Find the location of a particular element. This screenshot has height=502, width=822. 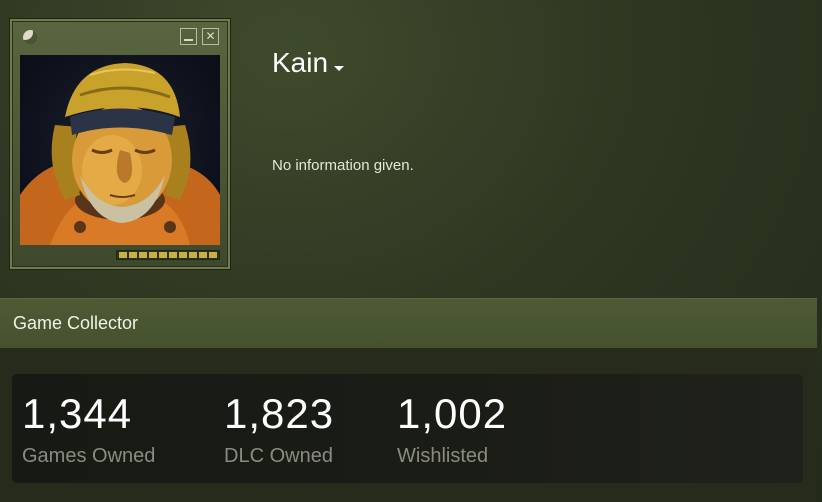

stat-label: Wishlisted is located at coordinates (443, 456).